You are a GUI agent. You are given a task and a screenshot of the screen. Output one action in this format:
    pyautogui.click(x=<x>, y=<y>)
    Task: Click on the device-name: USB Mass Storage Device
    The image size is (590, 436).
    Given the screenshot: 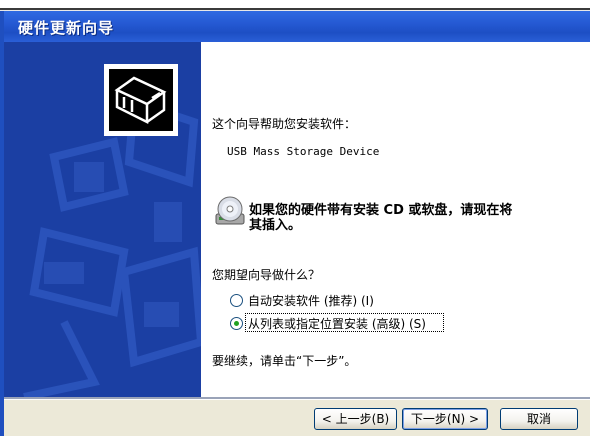 What is the action you would take?
    pyautogui.click(x=303, y=151)
    